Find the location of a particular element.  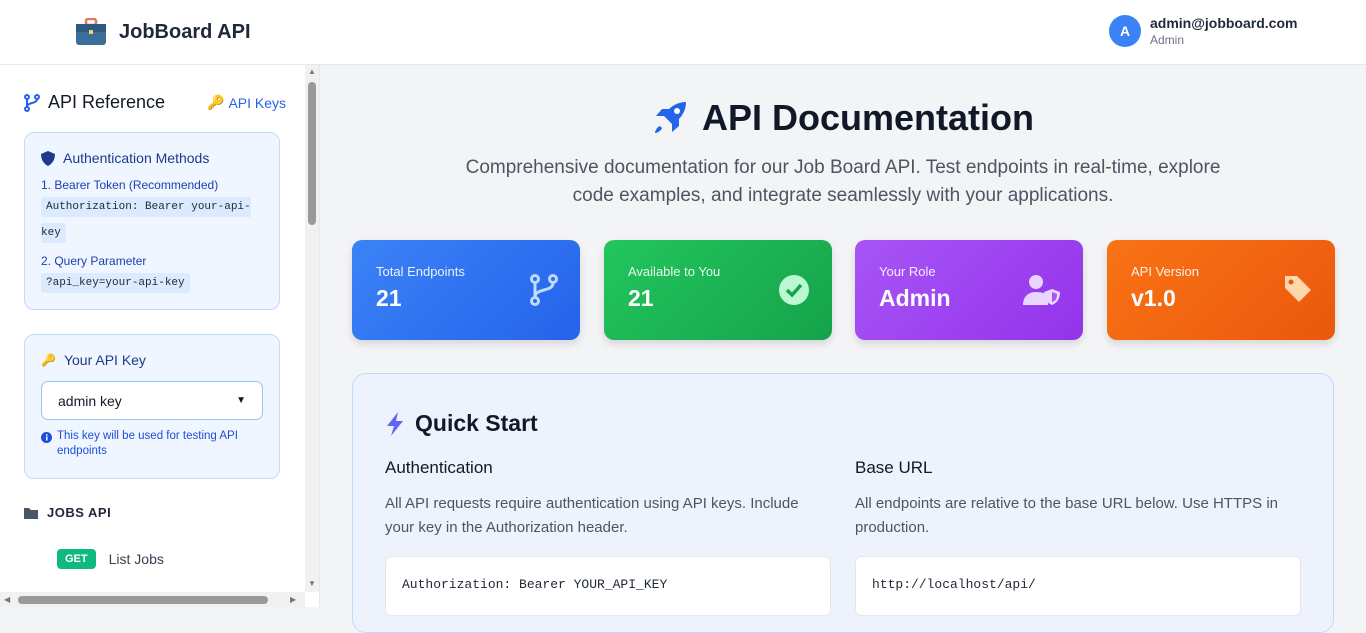

sidebar-horizontal-scrollbar: ◀ ▶ is located at coordinates (152, 599).